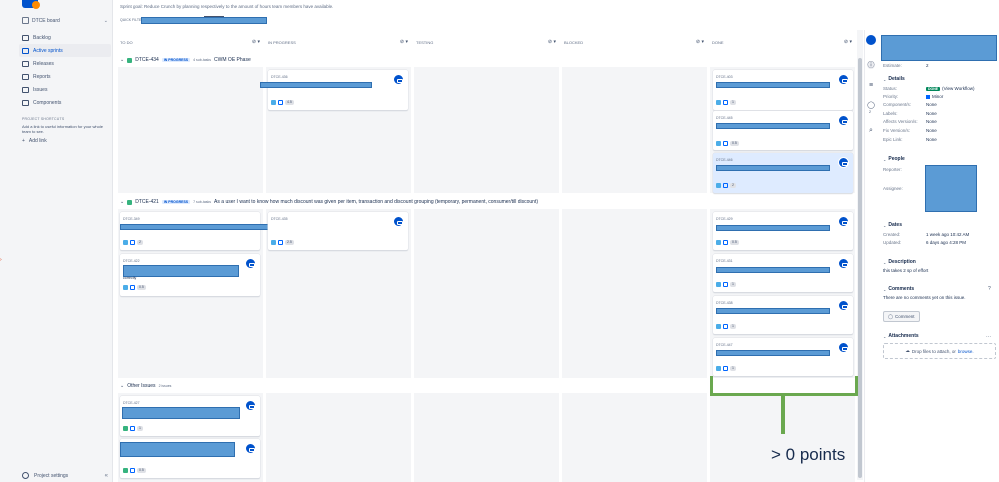 This screenshot has height=482, width=999. I want to click on help-icon: ?, so click(989, 289).